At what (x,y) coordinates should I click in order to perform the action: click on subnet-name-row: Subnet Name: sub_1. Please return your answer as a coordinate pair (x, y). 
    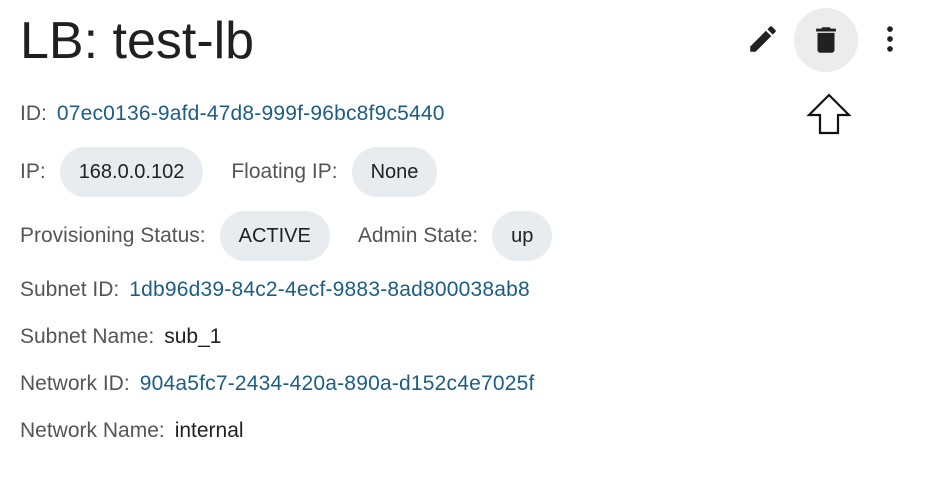
    Looking at the image, I should click on (120, 337).